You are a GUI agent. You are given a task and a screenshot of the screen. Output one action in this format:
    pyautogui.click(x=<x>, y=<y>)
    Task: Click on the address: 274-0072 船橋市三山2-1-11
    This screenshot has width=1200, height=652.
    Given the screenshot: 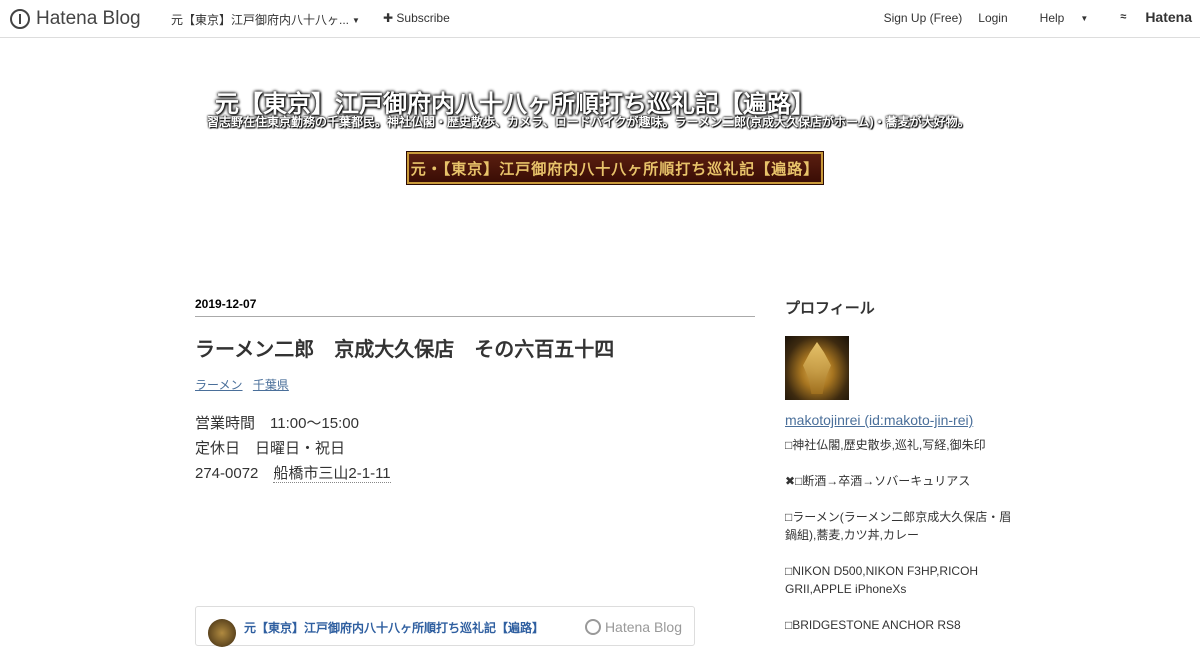 What is the action you would take?
    pyautogui.click(x=293, y=474)
    